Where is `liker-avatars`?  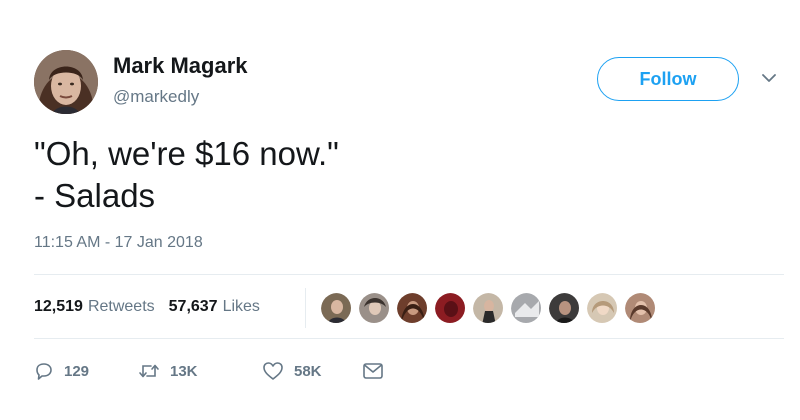
liker-avatars is located at coordinates (491, 308).